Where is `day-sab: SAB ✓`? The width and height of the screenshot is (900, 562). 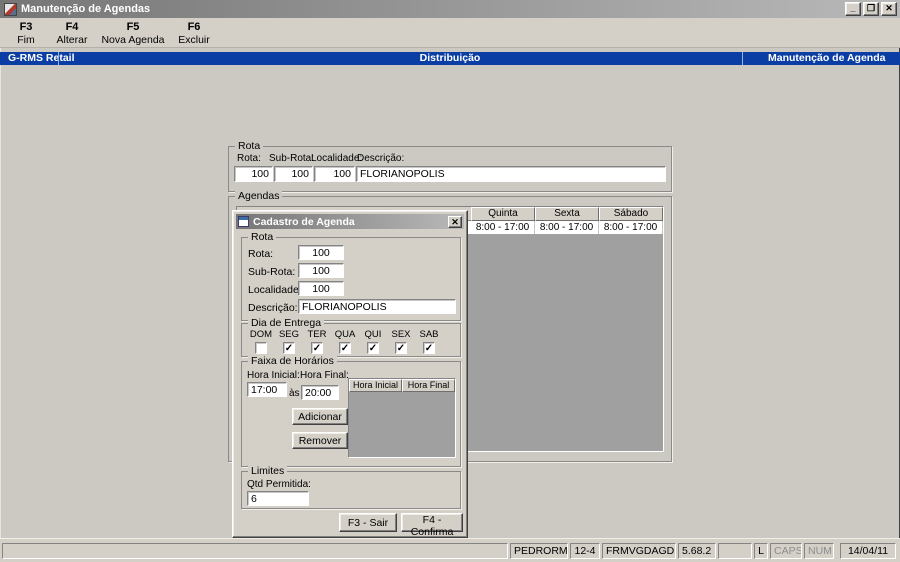
day-sab: SAB ✓ is located at coordinates (429, 341).